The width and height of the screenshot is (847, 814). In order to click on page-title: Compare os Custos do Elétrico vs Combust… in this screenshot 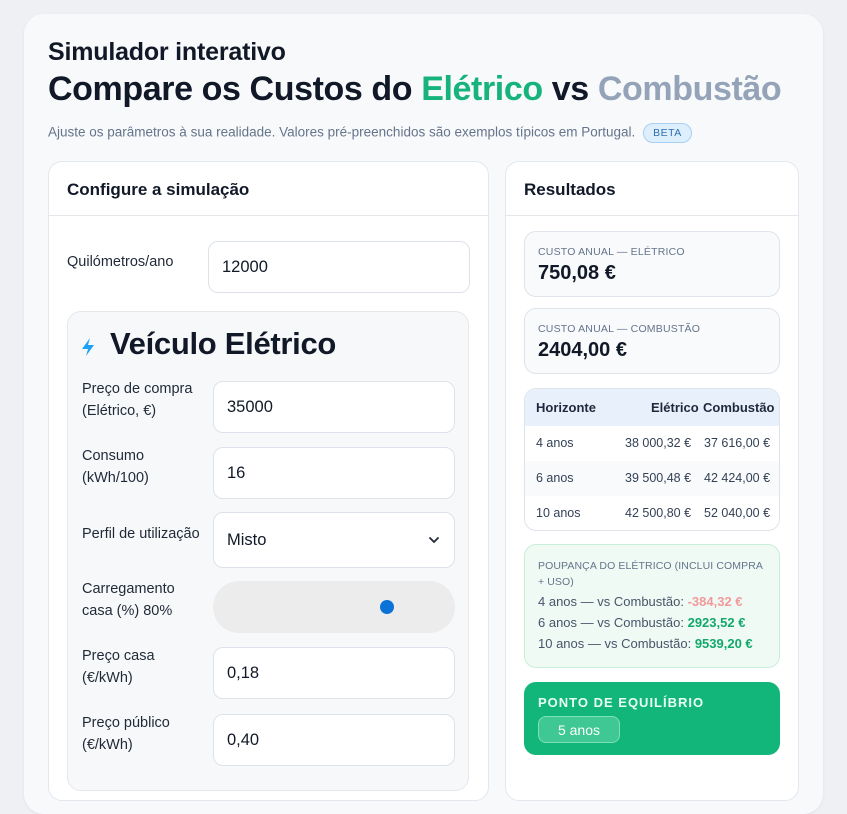, I will do `click(415, 89)`.